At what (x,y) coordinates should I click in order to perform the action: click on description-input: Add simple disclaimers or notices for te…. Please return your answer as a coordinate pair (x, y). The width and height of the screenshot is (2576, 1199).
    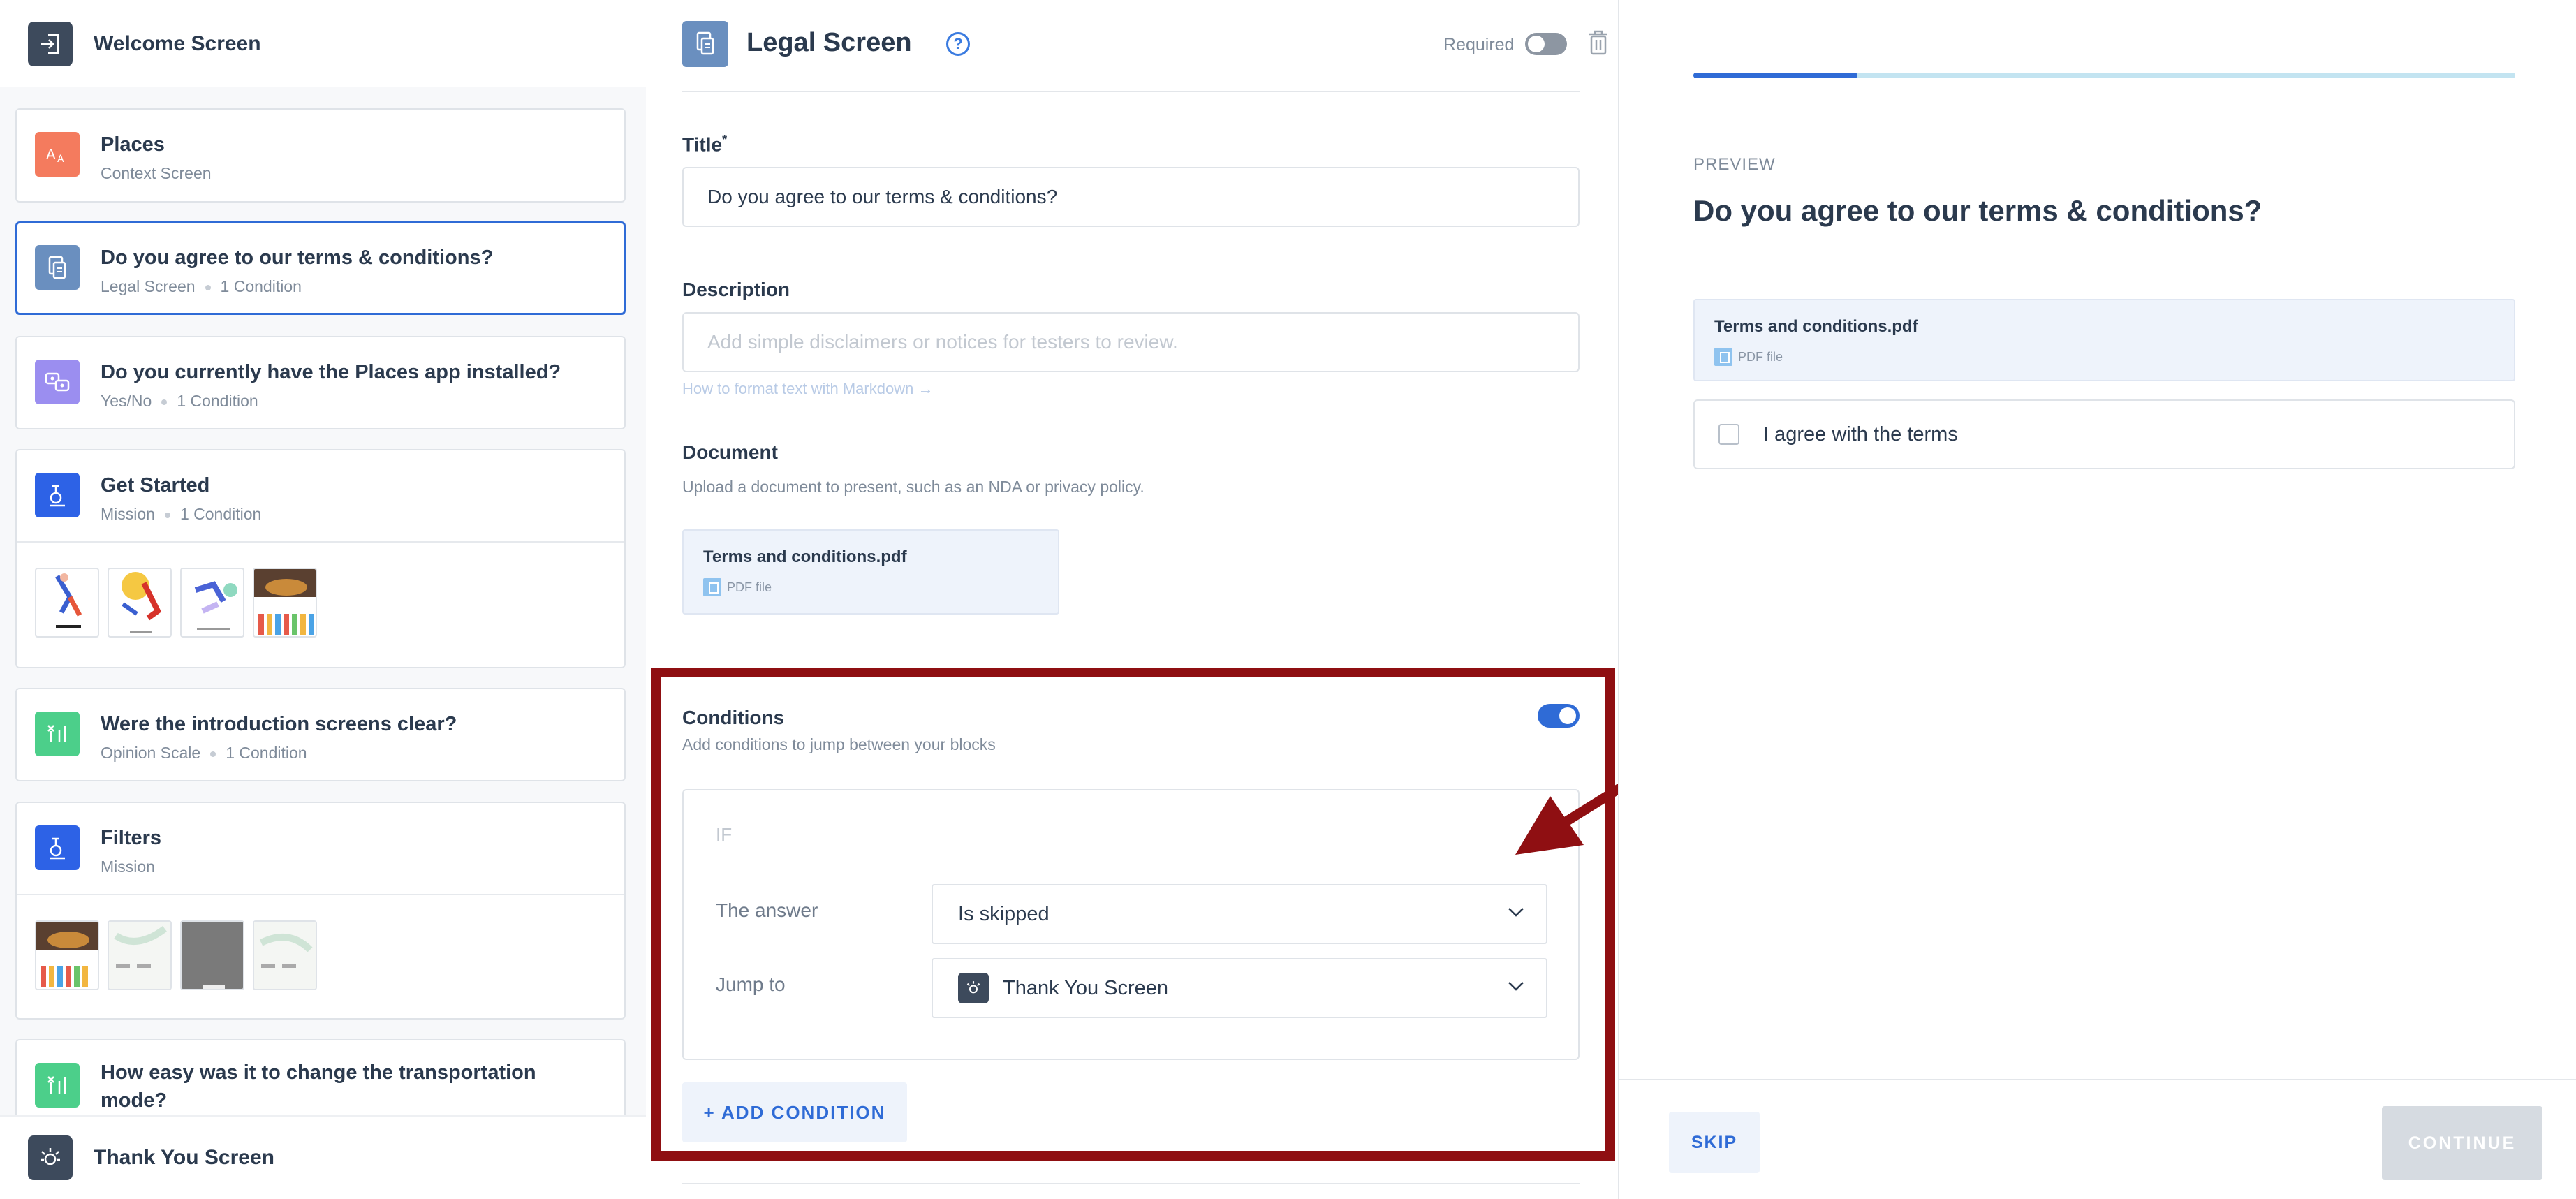
    Looking at the image, I should click on (1131, 342).